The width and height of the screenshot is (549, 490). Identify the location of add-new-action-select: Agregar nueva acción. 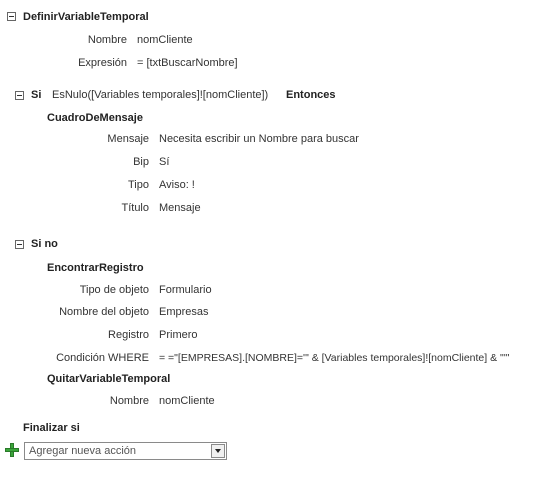
(125, 451).